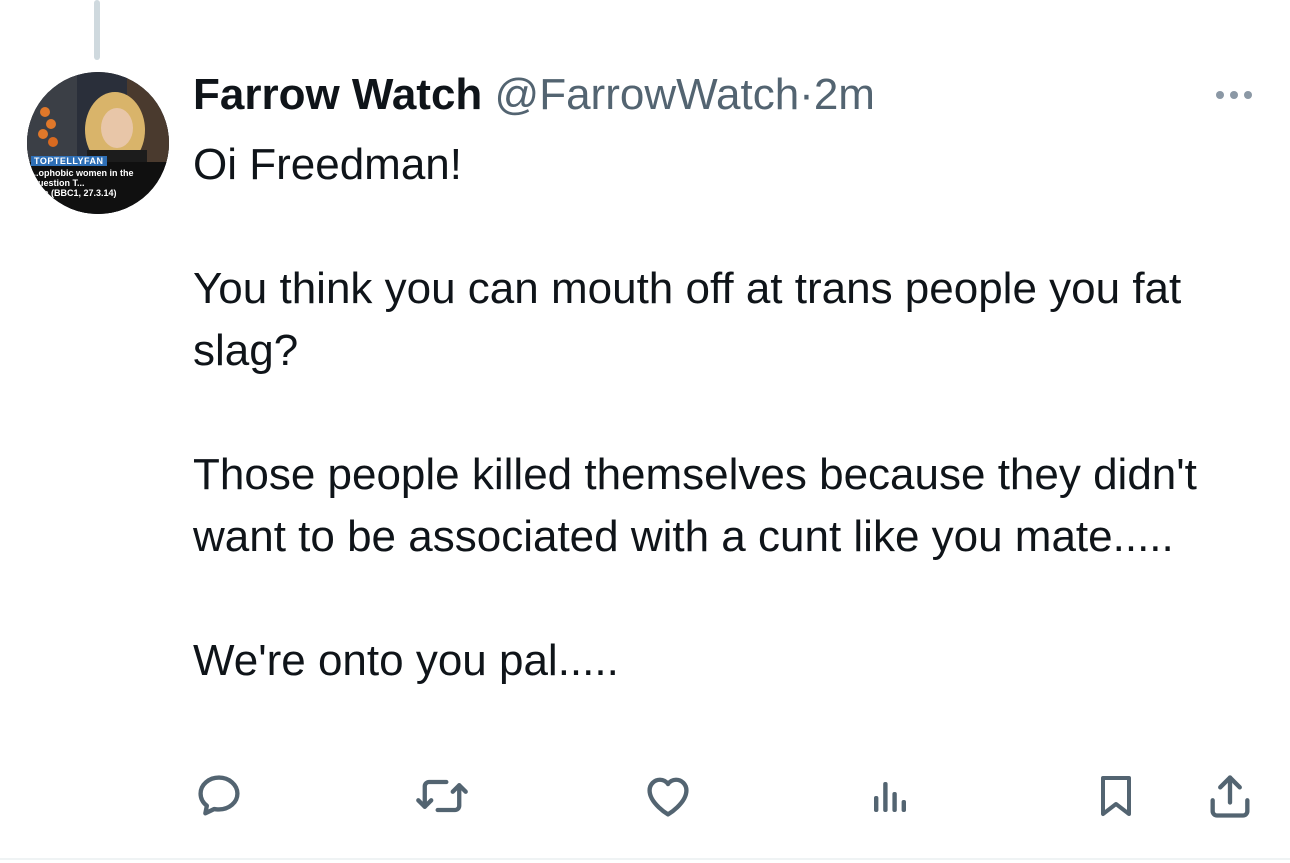  What do you see at coordinates (442, 796) in the screenshot?
I see `retweet-icon` at bounding box center [442, 796].